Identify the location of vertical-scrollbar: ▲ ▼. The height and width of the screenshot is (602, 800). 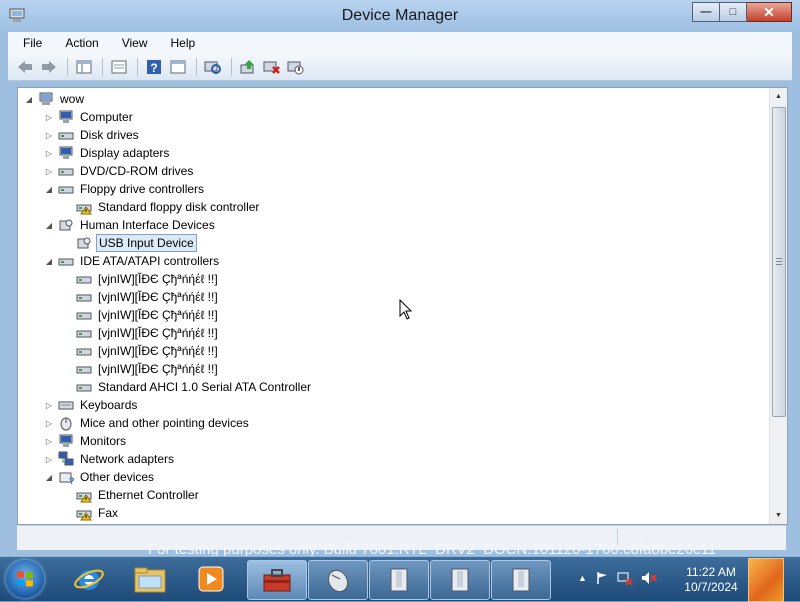
(778, 306).